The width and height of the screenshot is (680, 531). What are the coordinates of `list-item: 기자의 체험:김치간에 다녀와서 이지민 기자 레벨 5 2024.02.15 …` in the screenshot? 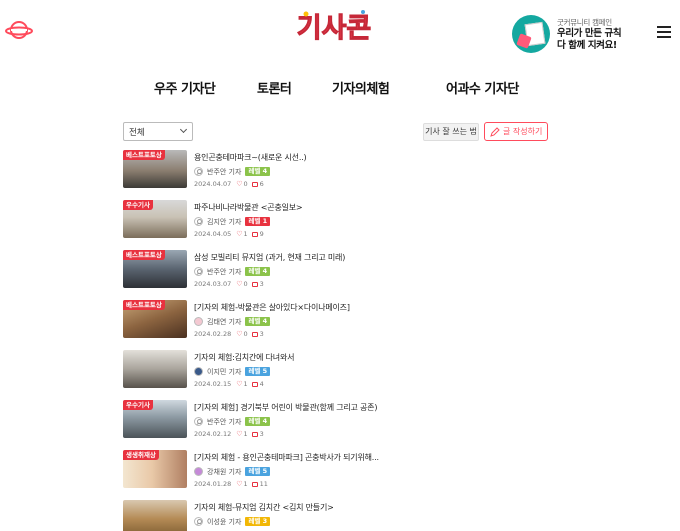 It's located at (343, 371).